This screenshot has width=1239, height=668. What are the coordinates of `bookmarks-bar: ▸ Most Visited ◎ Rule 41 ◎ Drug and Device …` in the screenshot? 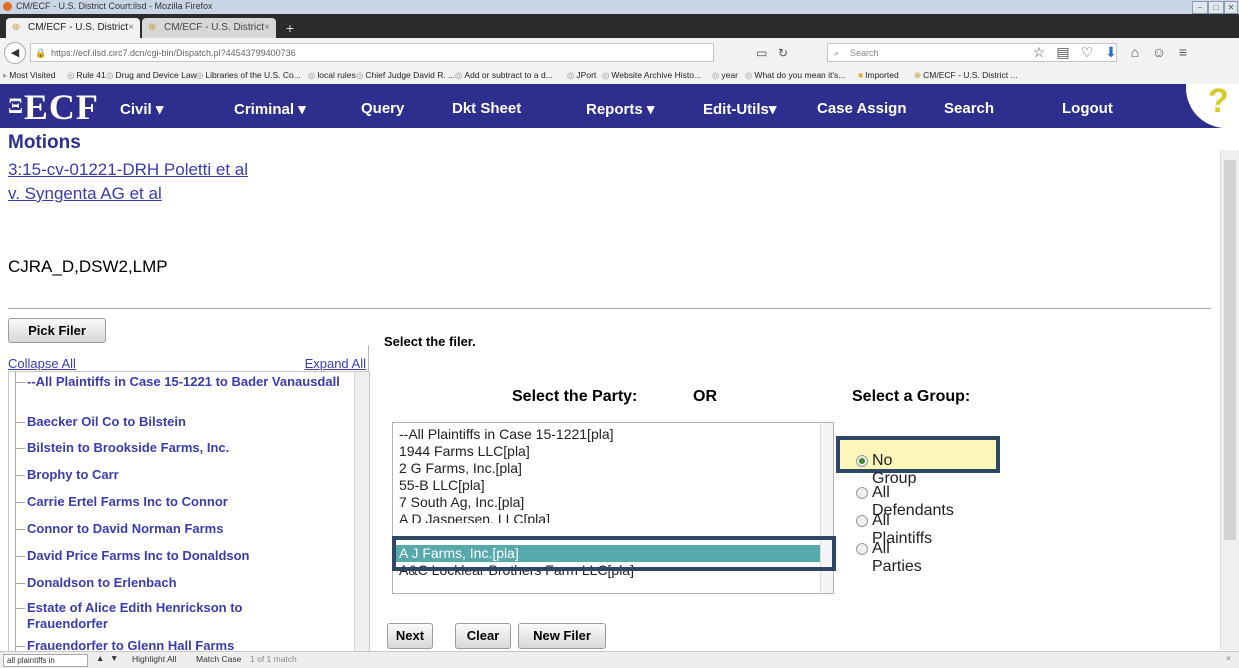 It's located at (619, 76).